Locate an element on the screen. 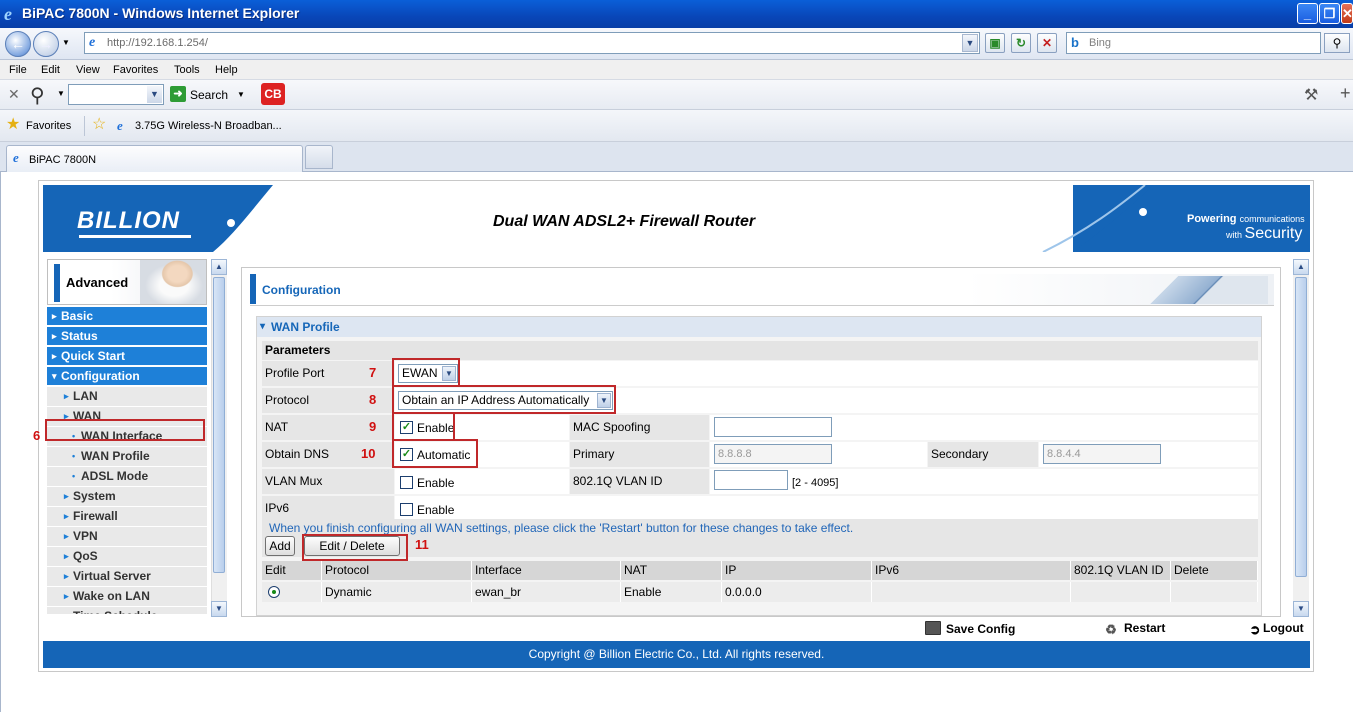 The height and width of the screenshot is (712, 1353). ipv6-cell: Enable is located at coordinates (826, 508).